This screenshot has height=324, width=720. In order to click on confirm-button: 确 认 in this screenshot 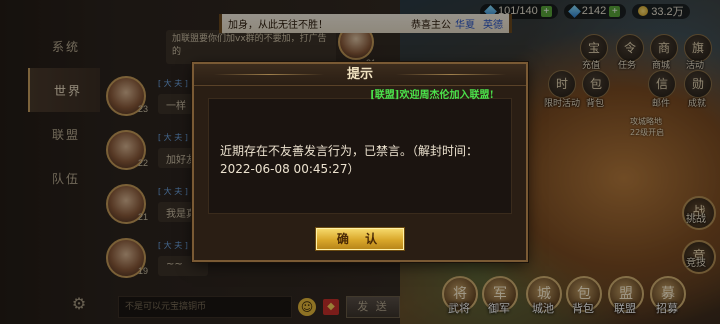, I will do `click(360, 239)`.